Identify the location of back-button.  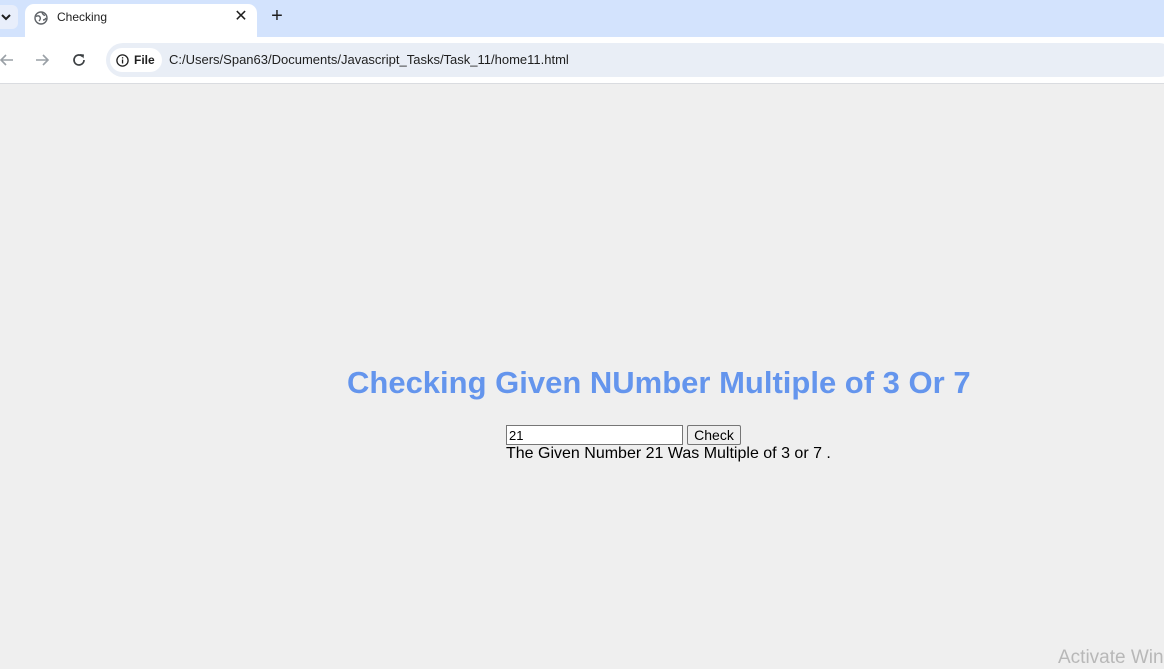
(8, 60).